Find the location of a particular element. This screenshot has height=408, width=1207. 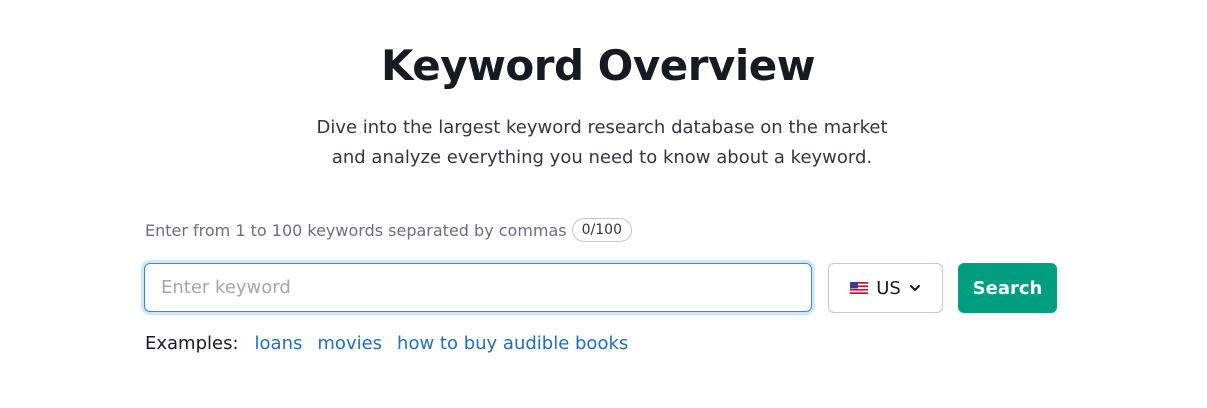

page-title: Keyword Overview is located at coordinates (598, 65).